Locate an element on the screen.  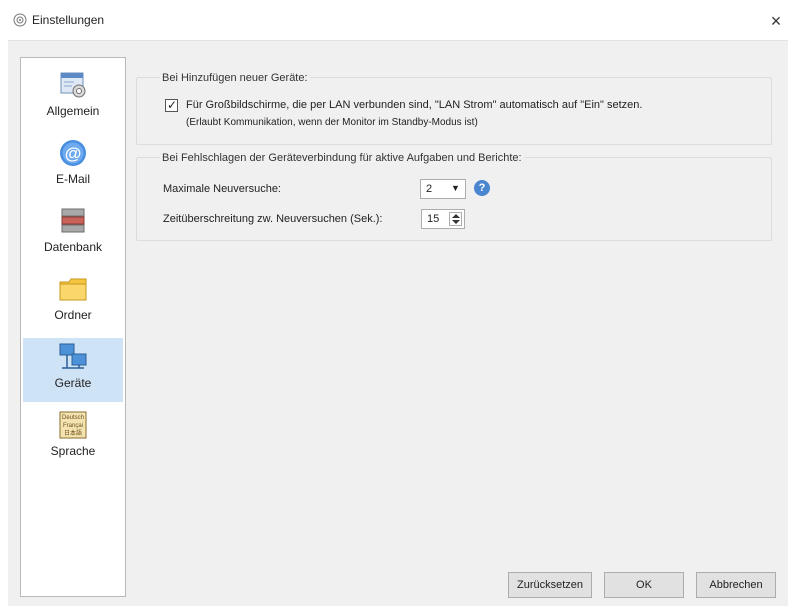
cancel-button: Abbrechen is located at coordinates (736, 585).